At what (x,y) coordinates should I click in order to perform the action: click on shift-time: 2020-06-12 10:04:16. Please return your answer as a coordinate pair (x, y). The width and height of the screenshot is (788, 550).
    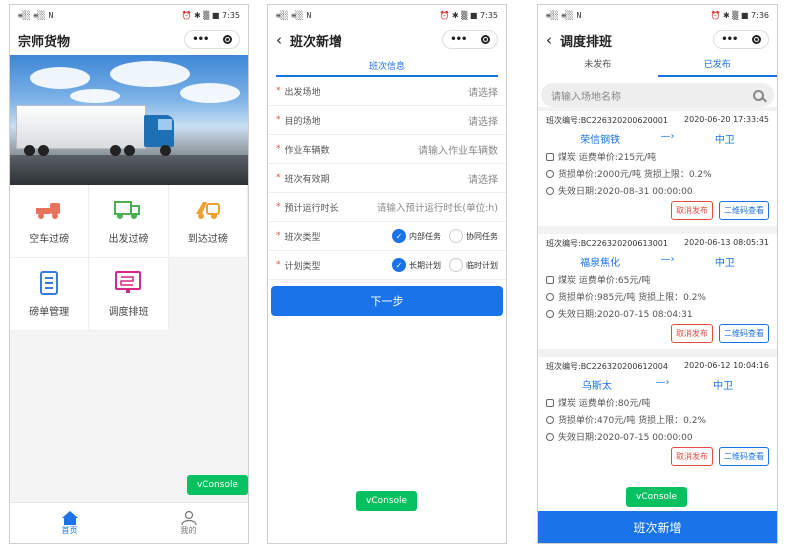
    Looking at the image, I should click on (726, 365).